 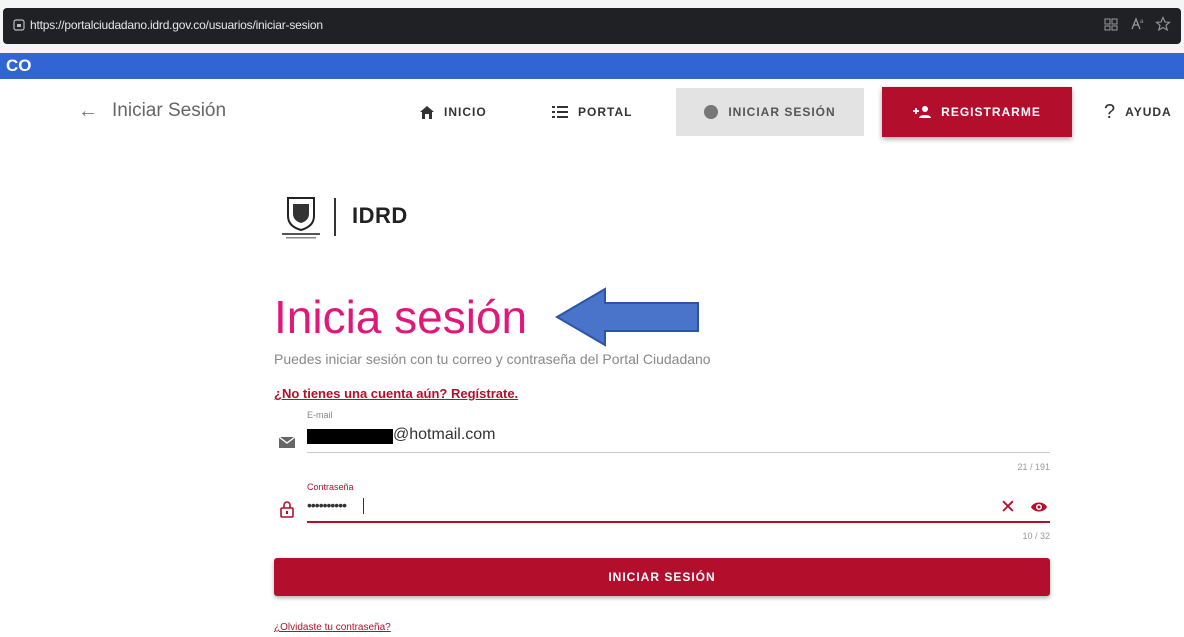 I want to click on header-strip-text: CO, so click(x=19, y=65).